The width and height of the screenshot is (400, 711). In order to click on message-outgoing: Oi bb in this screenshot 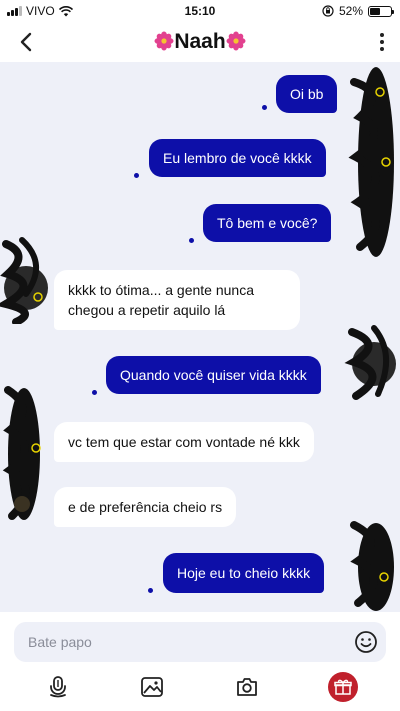, I will do `click(307, 94)`.